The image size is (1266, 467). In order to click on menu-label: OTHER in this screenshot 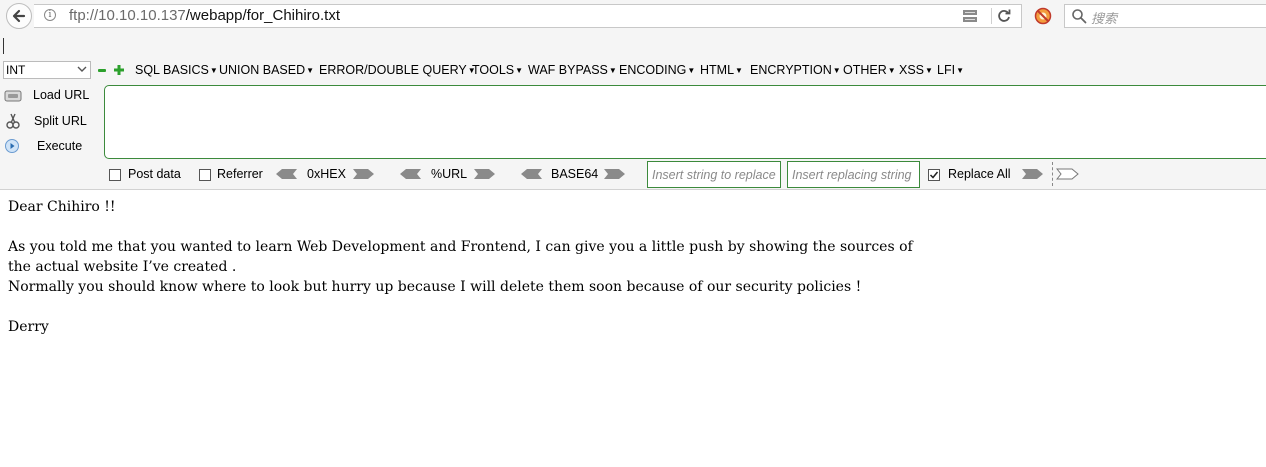, I will do `click(865, 70)`.